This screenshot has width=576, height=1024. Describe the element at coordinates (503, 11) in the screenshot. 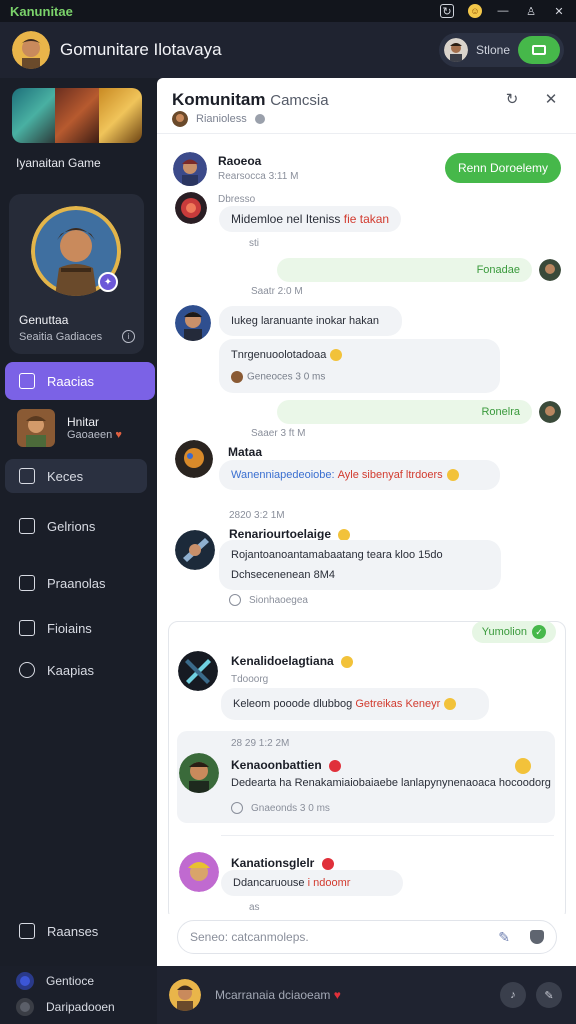

I see `minimize-icon: —` at that location.